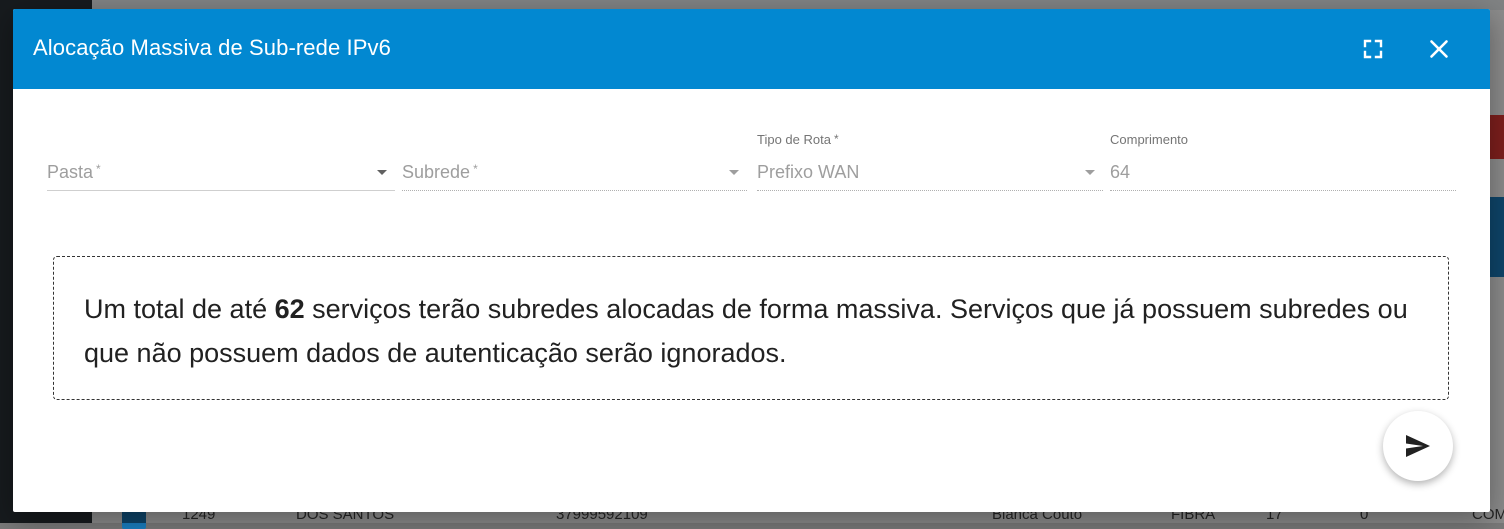 The width and height of the screenshot is (1504, 529). I want to click on send-icon, so click(1418, 446).